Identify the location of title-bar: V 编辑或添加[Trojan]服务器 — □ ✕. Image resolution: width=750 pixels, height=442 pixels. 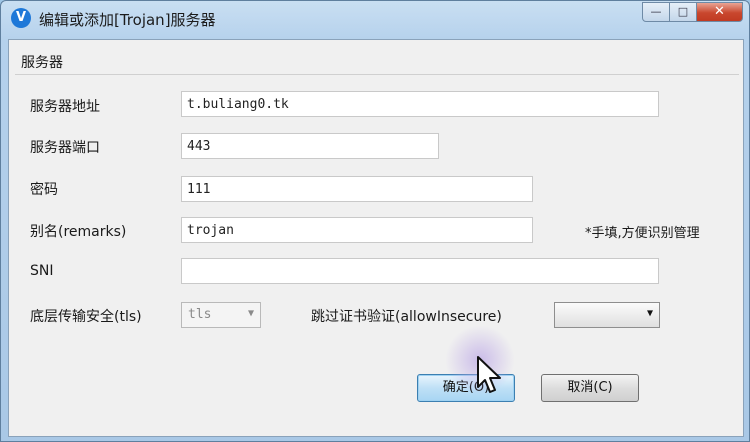
(375, 18).